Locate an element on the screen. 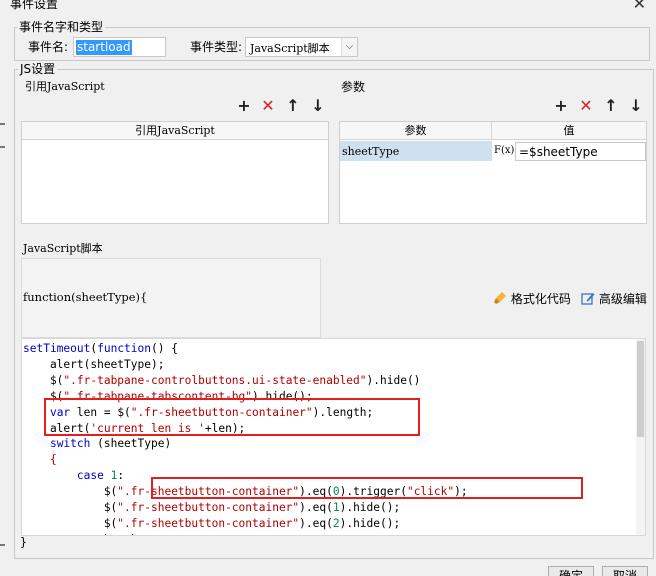 The width and height of the screenshot is (656, 576). ref-add-icon: + is located at coordinates (244, 106).